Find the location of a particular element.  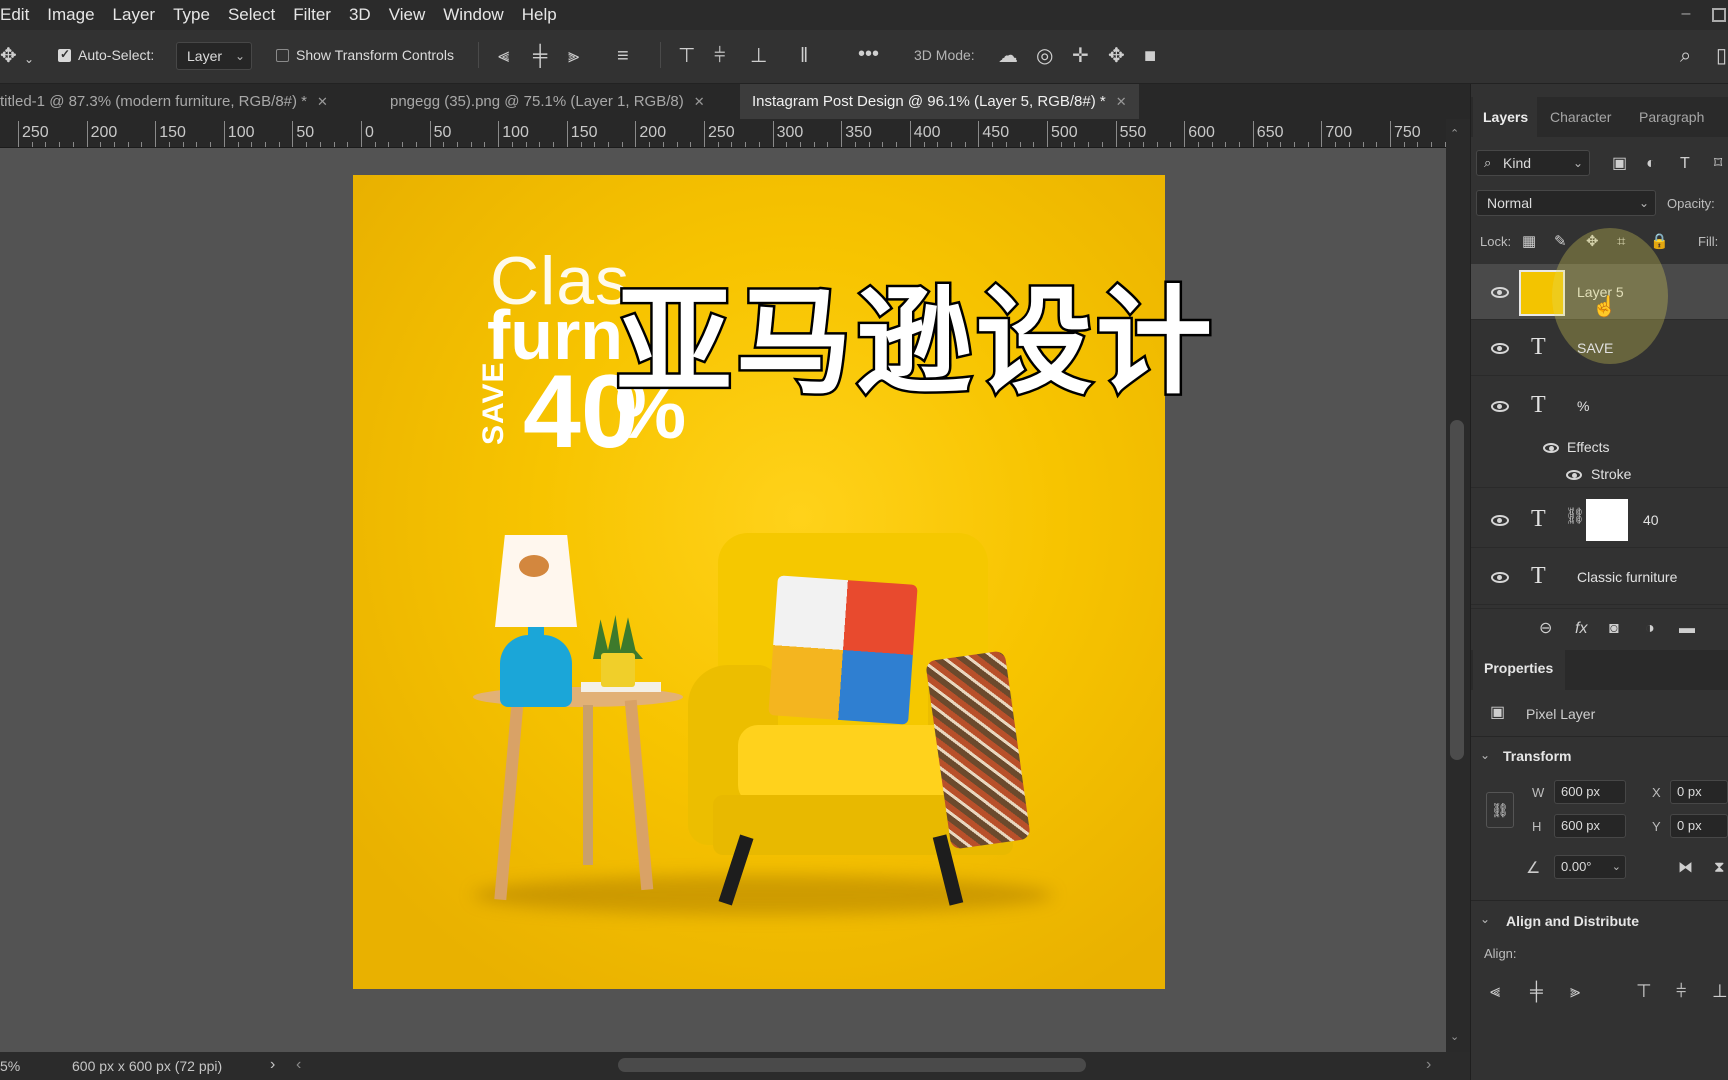

layer-name: SAVE is located at coordinates (1595, 348).